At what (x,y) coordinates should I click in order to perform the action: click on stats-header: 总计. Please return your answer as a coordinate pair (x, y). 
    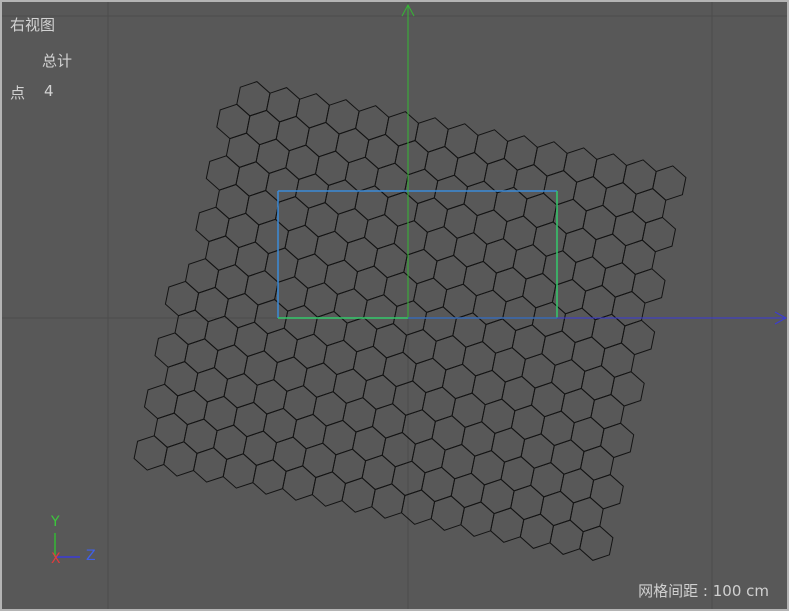
    Looking at the image, I should click on (57, 61).